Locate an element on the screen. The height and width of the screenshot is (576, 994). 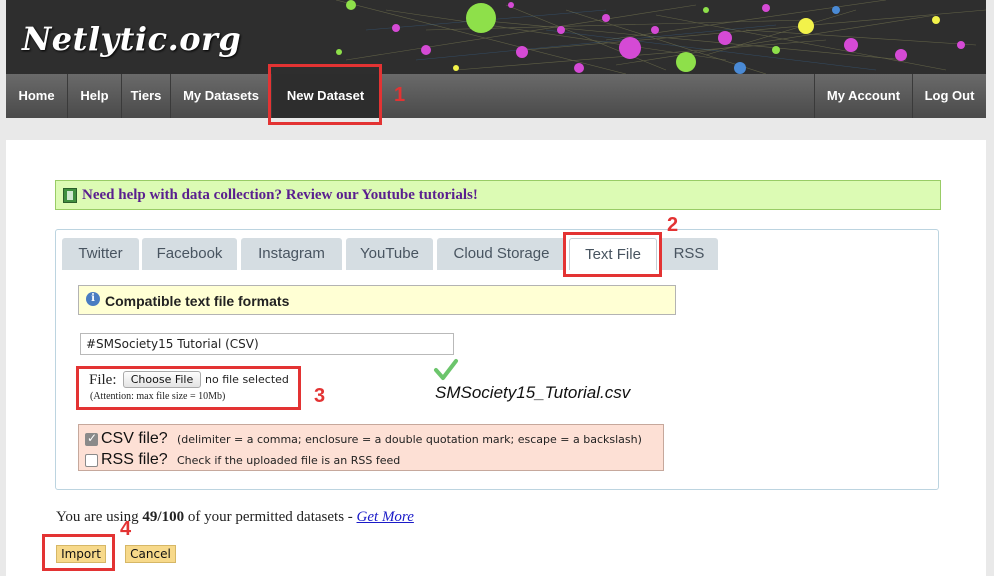
formats-info-bar: i Compatible text file formats is located at coordinates (377, 300).